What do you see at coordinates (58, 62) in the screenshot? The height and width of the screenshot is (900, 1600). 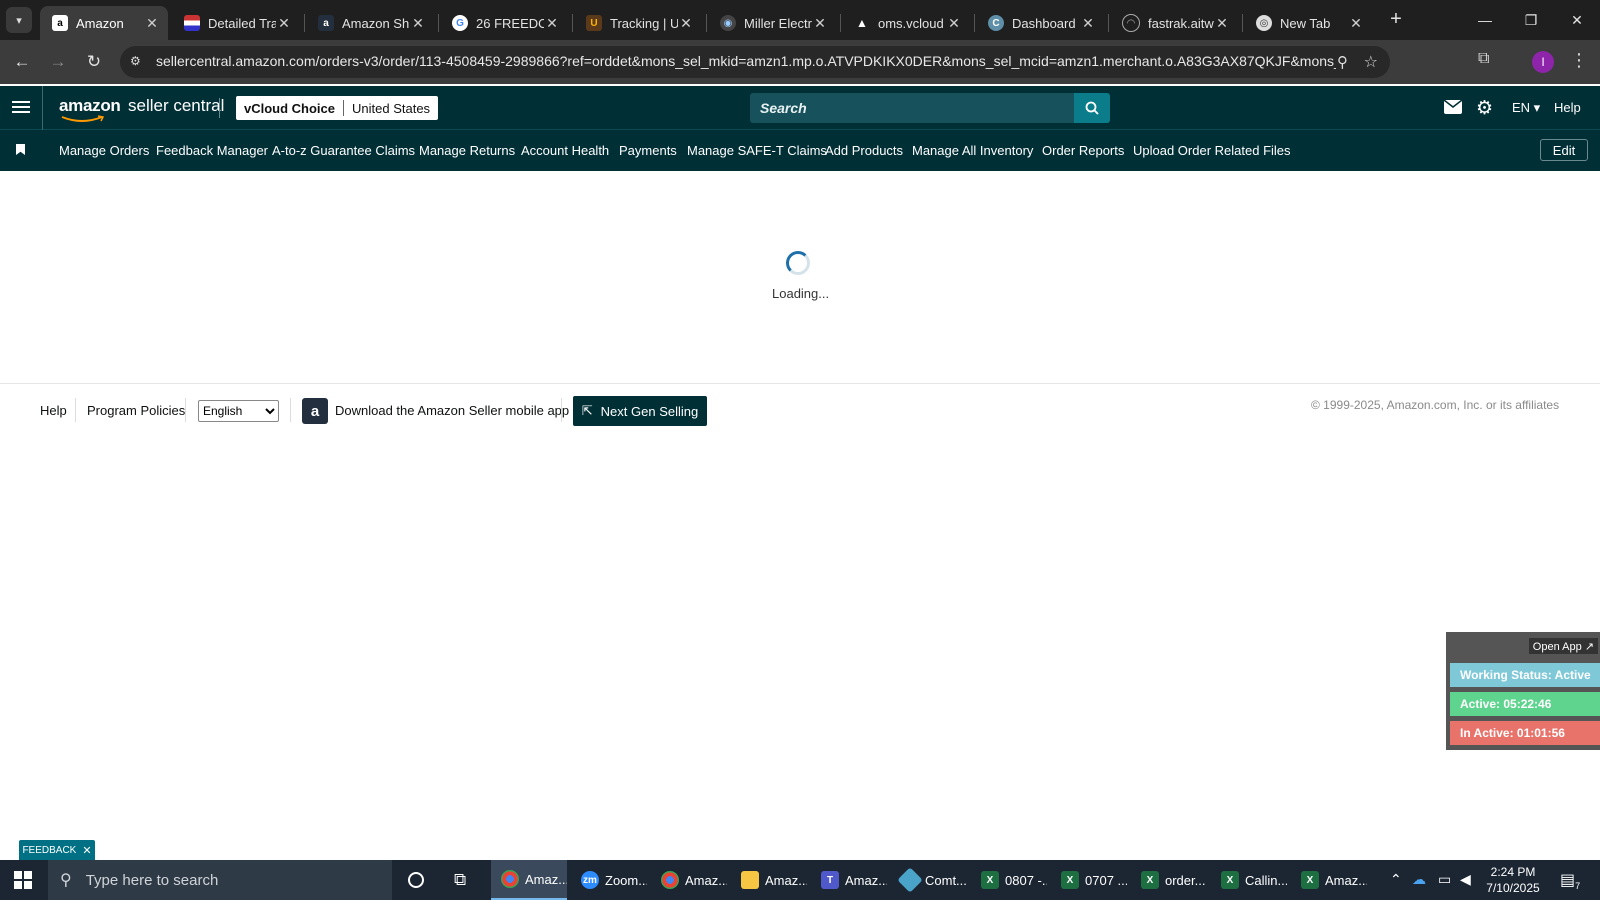 I see `forward-arrow-icon: →` at bounding box center [58, 62].